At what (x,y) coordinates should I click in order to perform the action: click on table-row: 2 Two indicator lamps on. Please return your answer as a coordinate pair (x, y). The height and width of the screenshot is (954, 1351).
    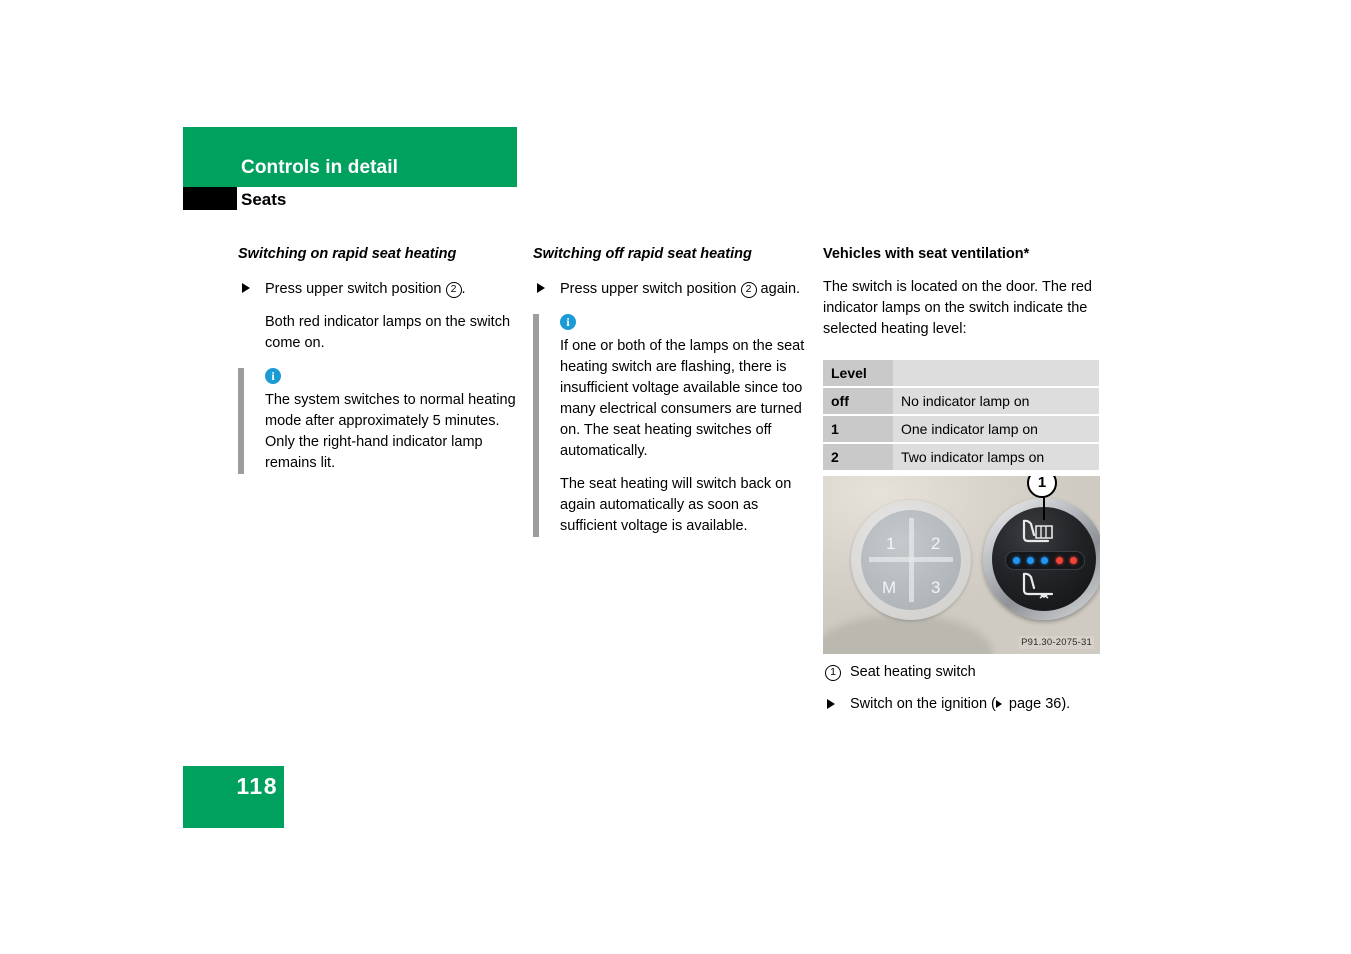
    Looking at the image, I should click on (961, 456).